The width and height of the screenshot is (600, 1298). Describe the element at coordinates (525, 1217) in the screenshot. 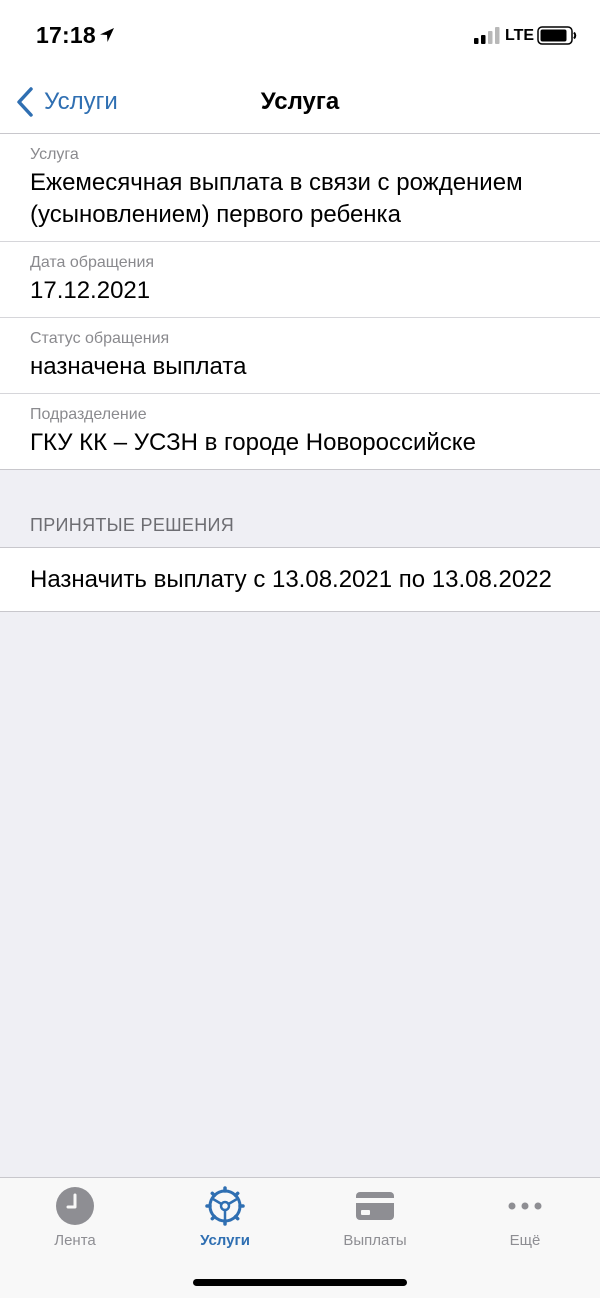

I see `tab-more: Ещё` at that location.